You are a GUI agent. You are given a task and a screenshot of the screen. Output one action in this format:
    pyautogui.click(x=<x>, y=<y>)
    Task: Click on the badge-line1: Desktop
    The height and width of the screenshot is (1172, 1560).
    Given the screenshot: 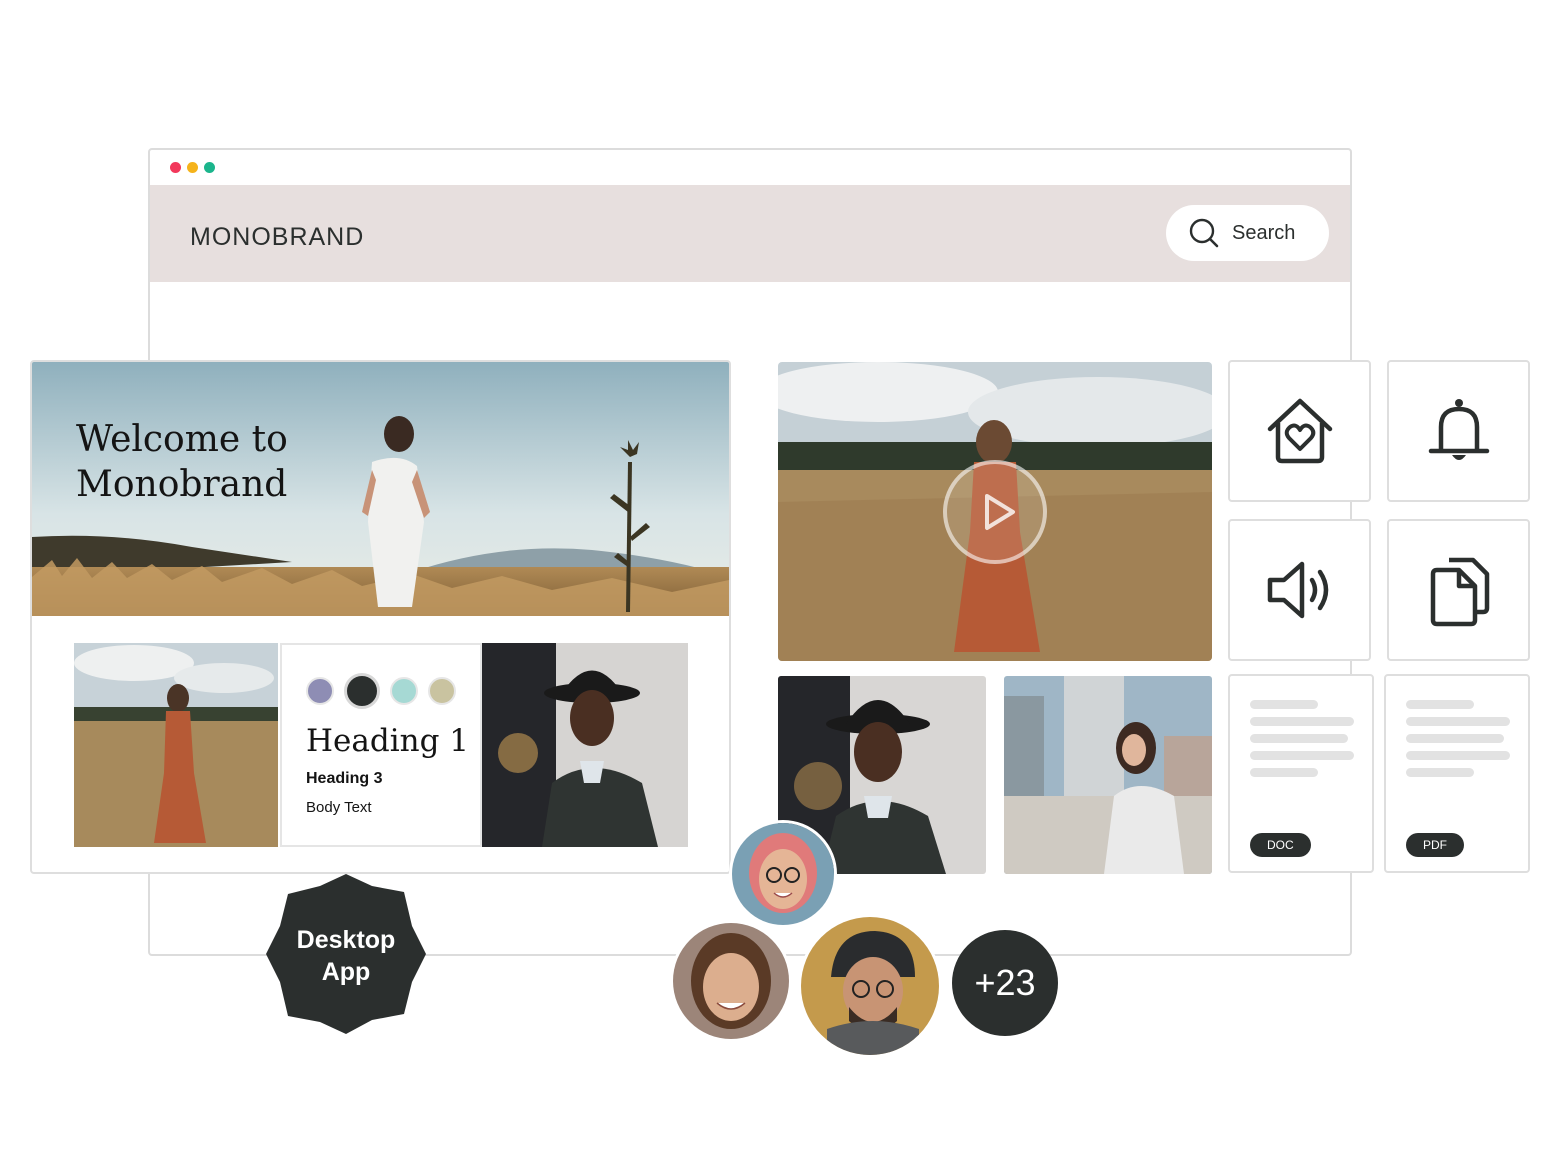 What is the action you would take?
    pyautogui.click(x=346, y=940)
    